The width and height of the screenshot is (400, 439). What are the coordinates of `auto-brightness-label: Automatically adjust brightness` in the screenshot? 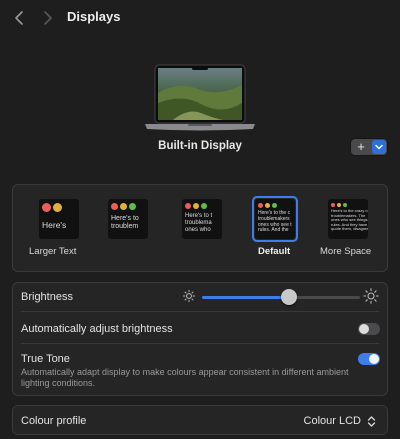 It's located at (97, 329).